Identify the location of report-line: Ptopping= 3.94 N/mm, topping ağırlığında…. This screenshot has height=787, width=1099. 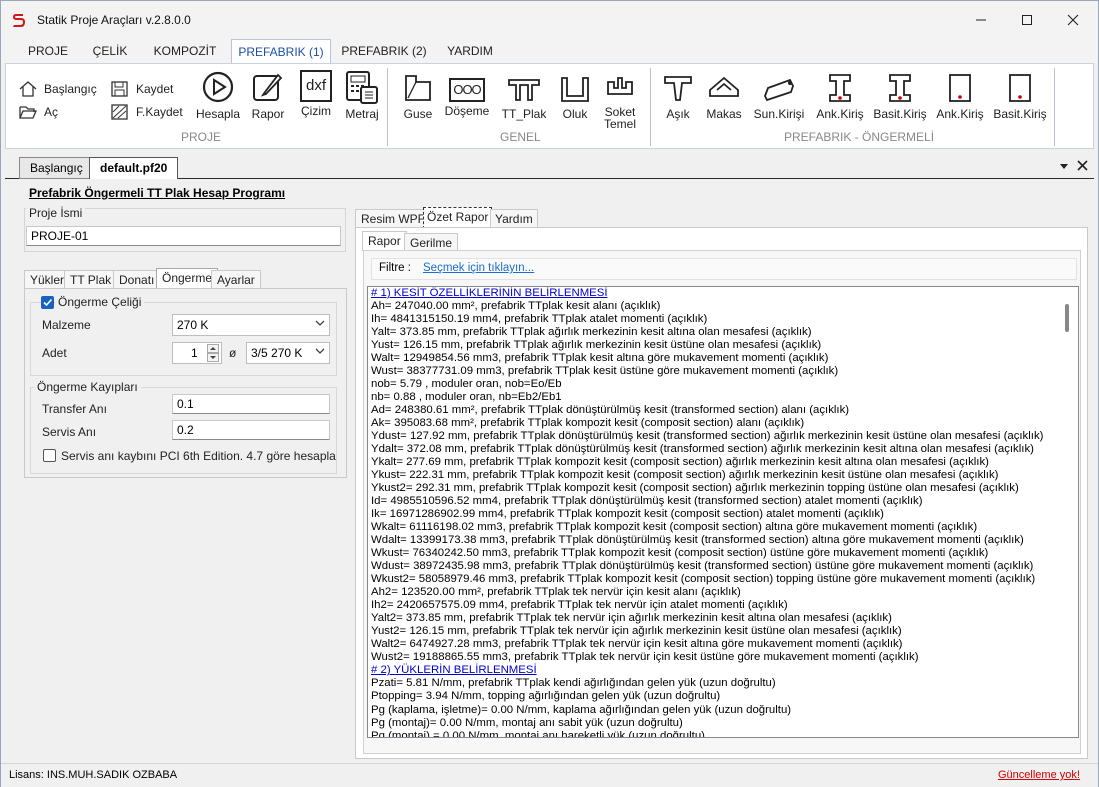
(546, 696).